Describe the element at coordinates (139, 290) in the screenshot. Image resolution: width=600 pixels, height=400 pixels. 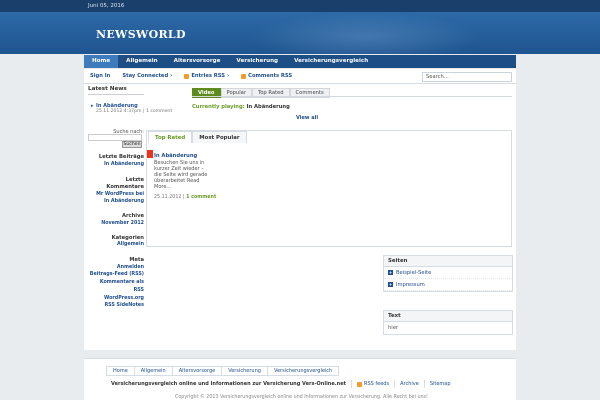
I see `meta-comments-feed-link-2: RSS` at that location.